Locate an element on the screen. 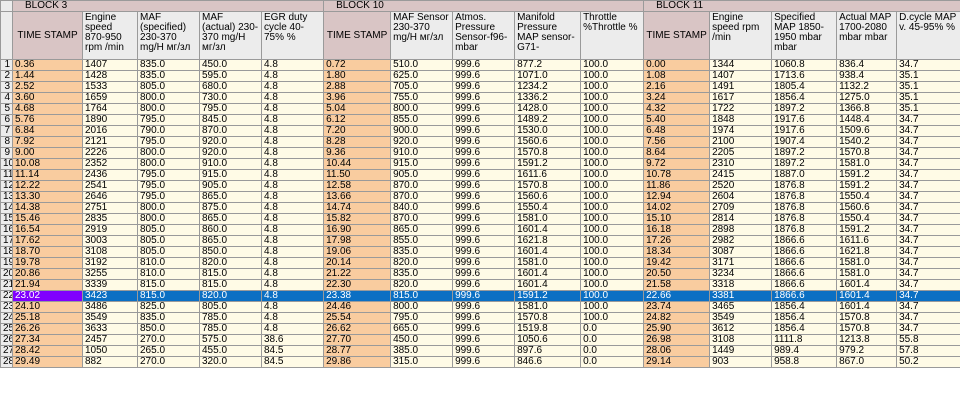 Image resolution: width=960 pixels, height=401 pixels. timestamp-cell: 13.30 is located at coordinates (47, 197).